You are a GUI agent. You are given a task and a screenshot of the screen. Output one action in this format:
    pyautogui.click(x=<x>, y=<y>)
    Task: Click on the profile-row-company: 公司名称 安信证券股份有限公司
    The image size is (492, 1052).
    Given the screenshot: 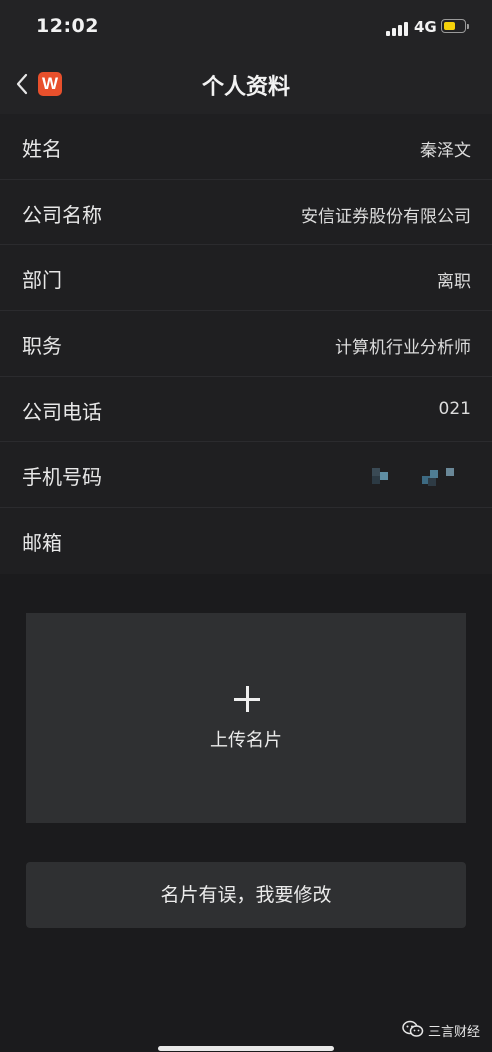 What is the action you would take?
    pyautogui.click(x=246, y=213)
    